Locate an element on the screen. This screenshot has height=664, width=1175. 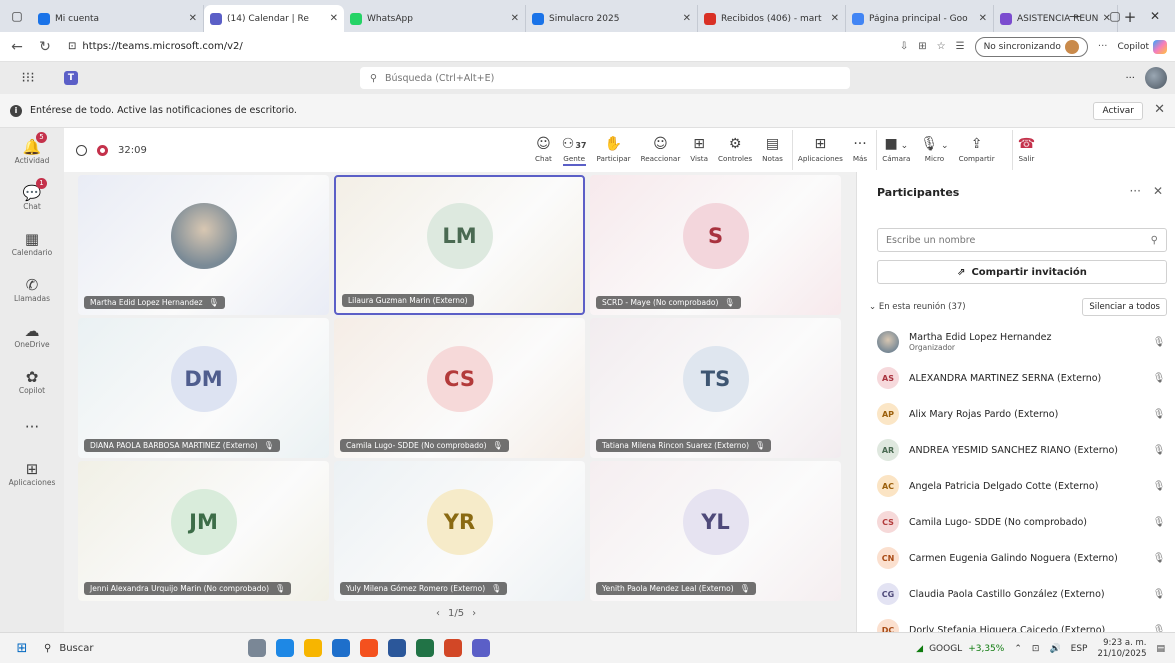
toolbar-button: ☎ Salir is located at coordinates (1025, 150).